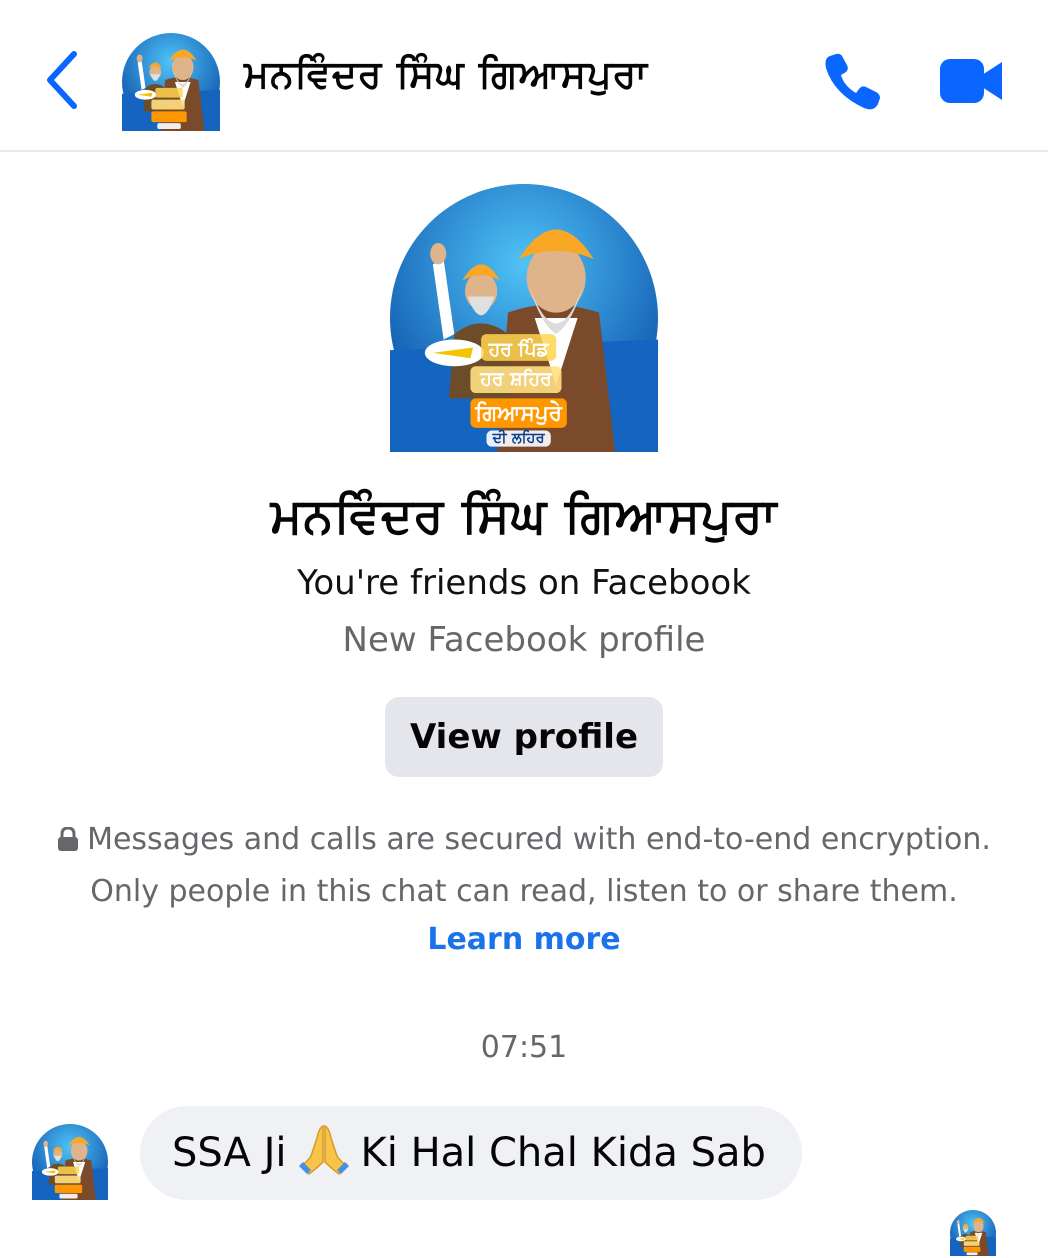  I want to click on folded-hands-icon, so click(323, 1149).